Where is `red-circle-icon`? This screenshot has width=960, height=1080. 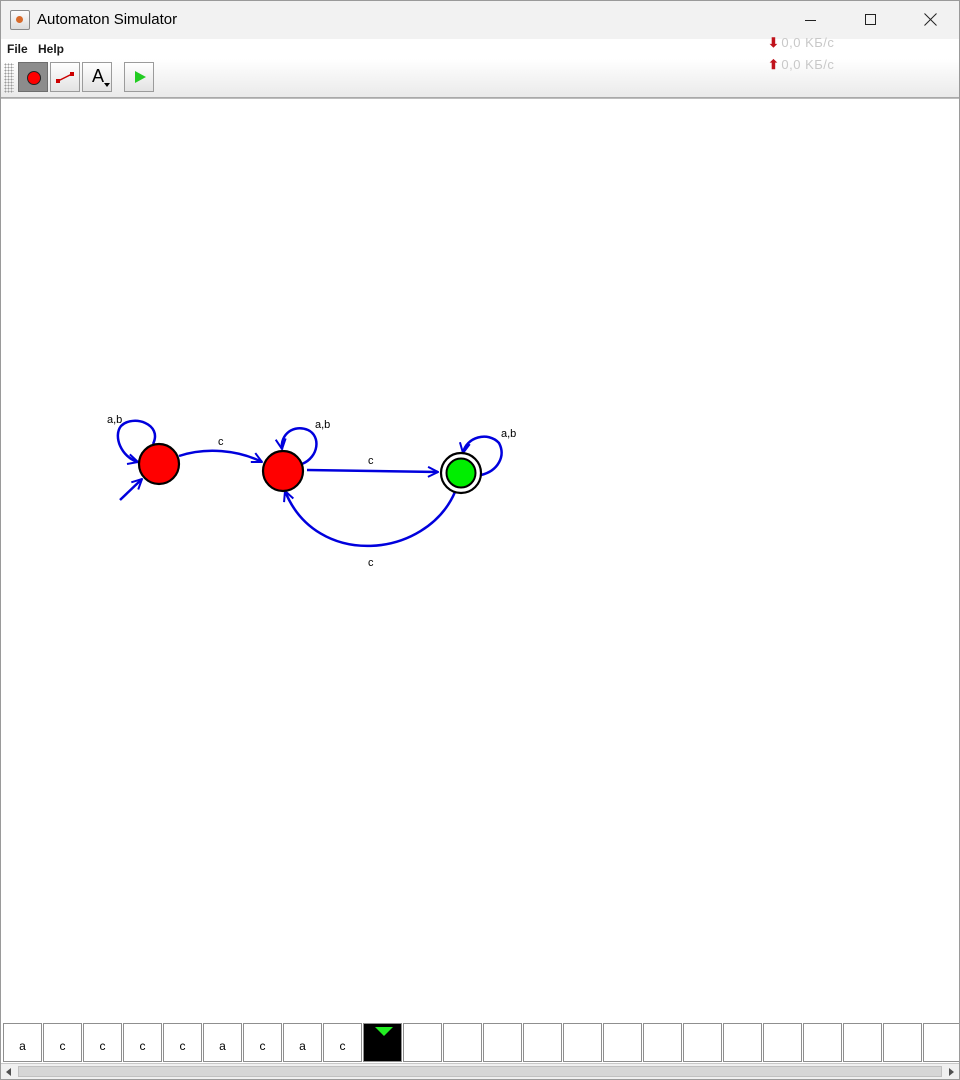 red-circle-icon is located at coordinates (34, 78).